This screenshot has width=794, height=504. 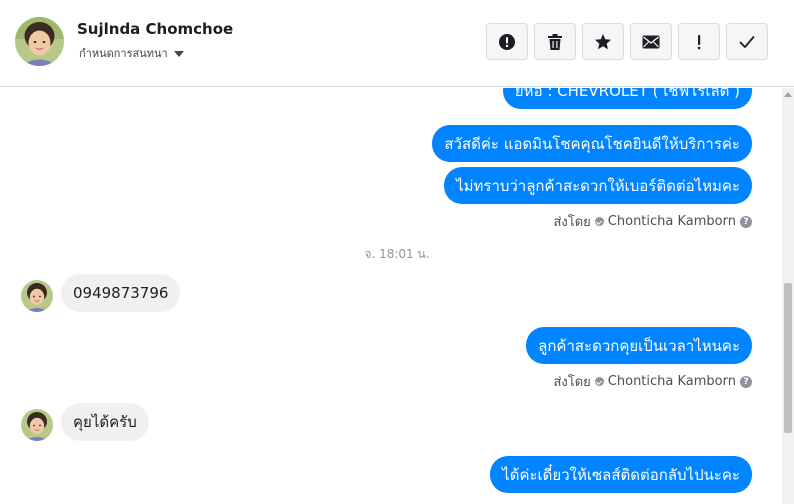 I want to click on outgoing-message: ยี่ห้อ : CHEVROLET ( เชฟโรเลต ), so click(x=627, y=98).